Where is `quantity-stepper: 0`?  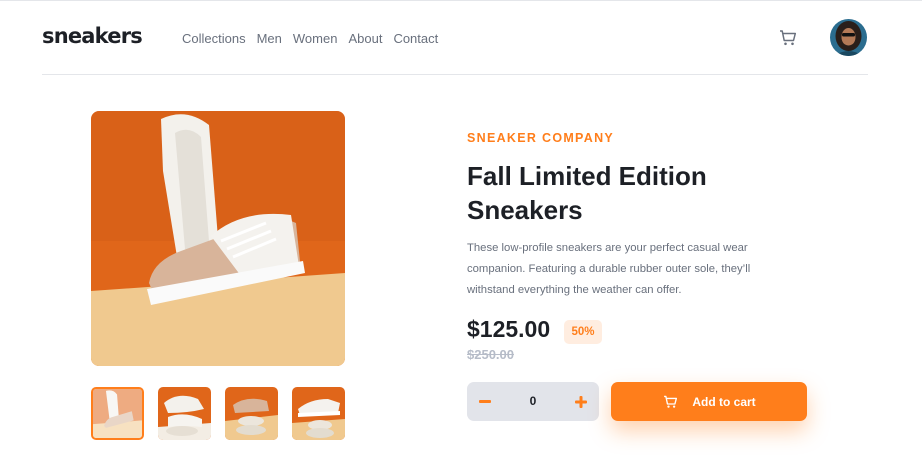
quantity-stepper: 0 is located at coordinates (533, 401).